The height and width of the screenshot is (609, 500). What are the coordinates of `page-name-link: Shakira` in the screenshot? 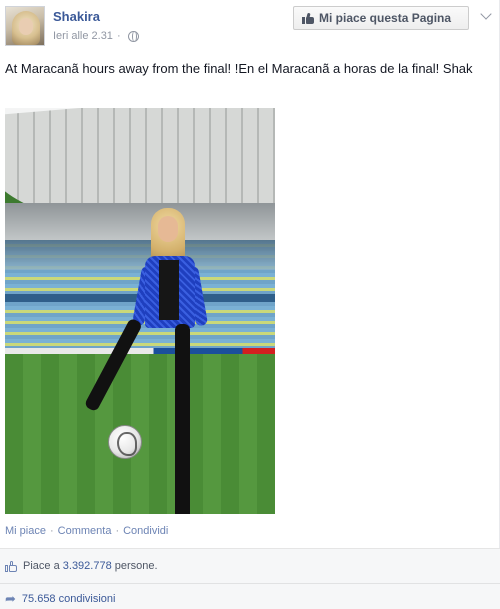 It's located at (76, 16).